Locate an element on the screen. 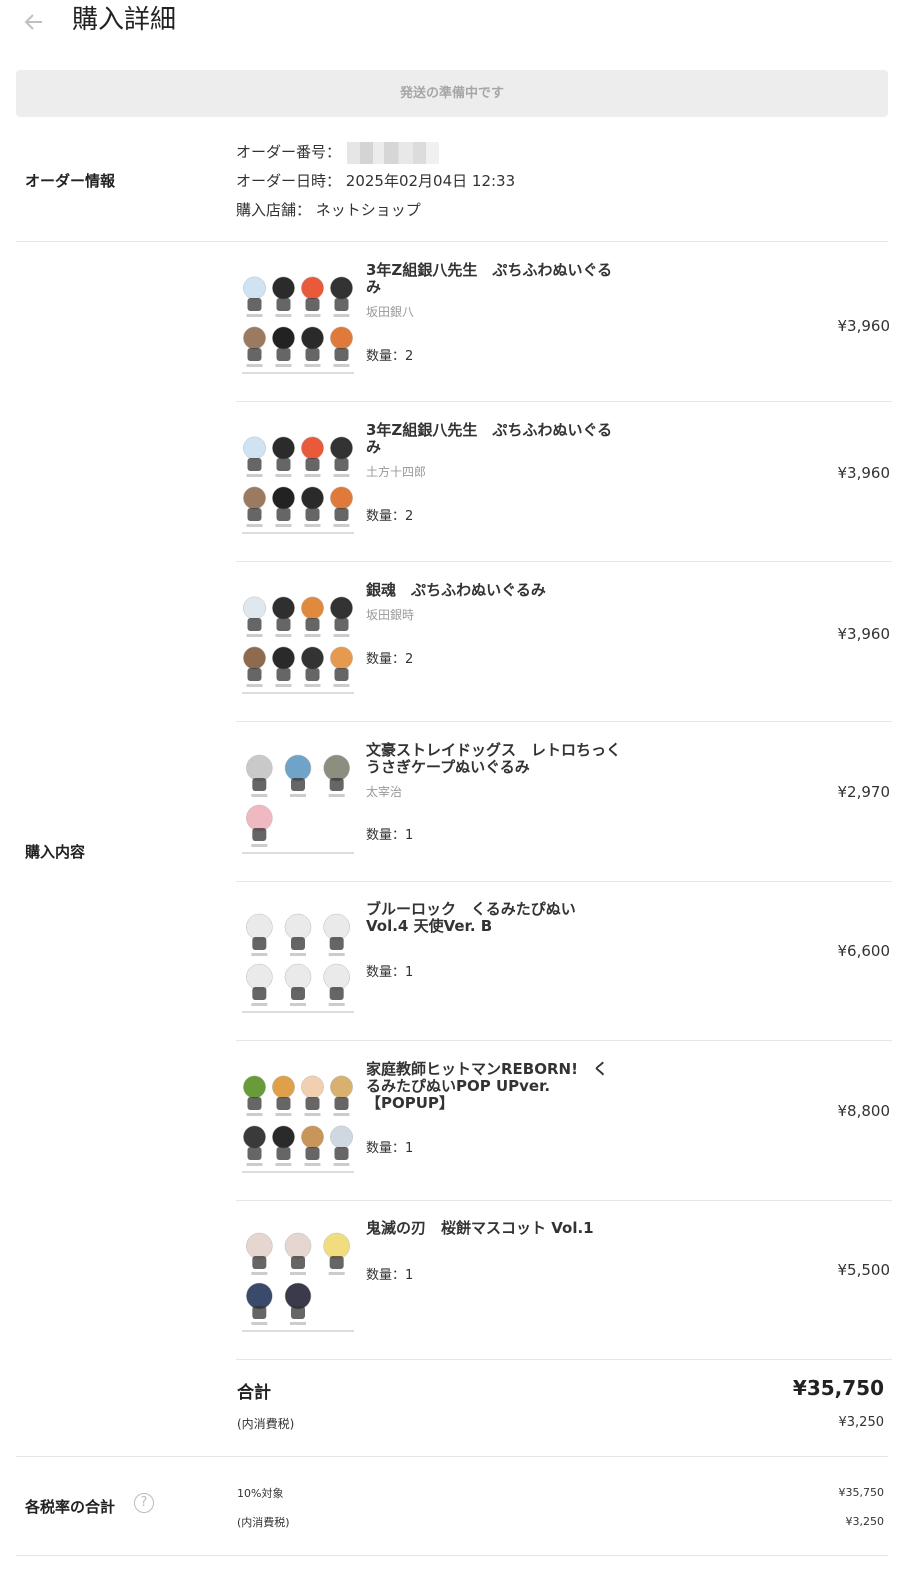 The width and height of the screenshot is (924, 1582). product-price: ¥8,800 is located at coordinates (864, 1111).